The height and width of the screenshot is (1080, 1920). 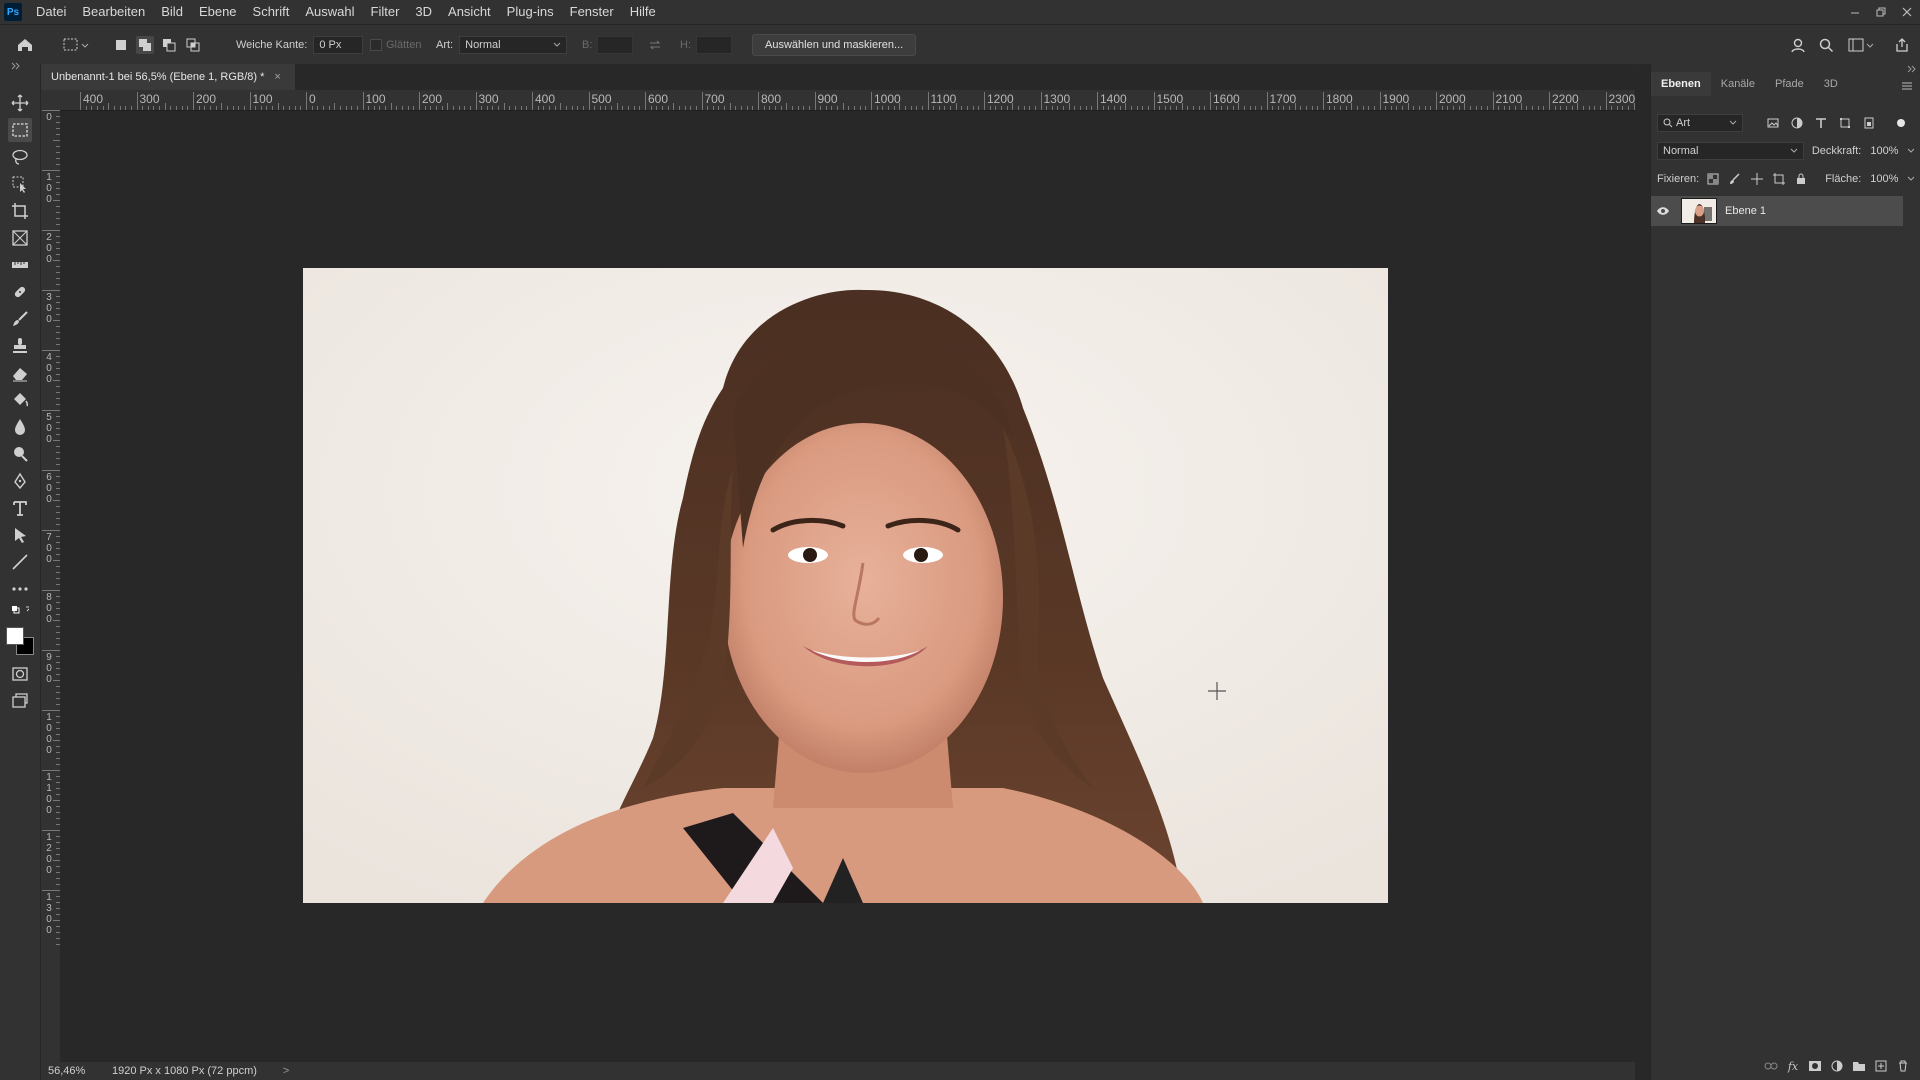 What do you see at coordinates (376, 45) in the screenshot?
I see `antialias-checkbox` at bounding box center [376, 45].